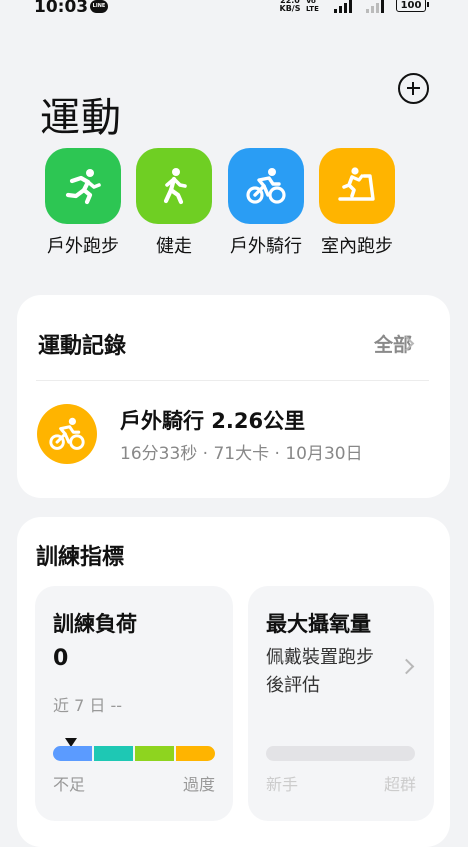 Image resolution: width=468 pixels, height=847 pixels. What do you see at coordinates (113, 753) in the screenshot?
I see `load-segment-optimal` at bounding box center [113, 753].